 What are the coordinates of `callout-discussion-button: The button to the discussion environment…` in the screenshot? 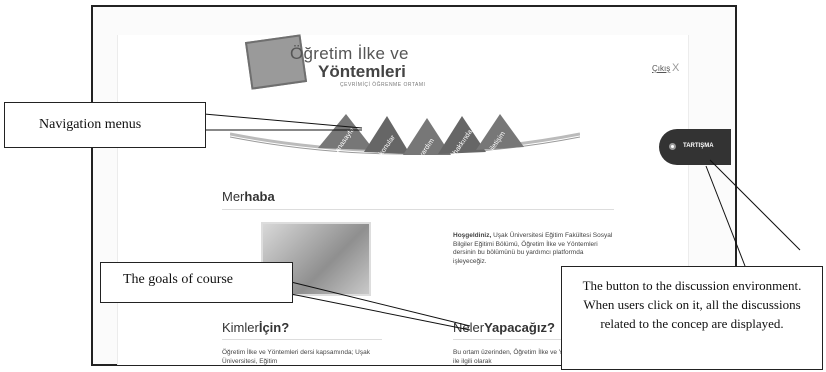 It's located at (692, 318).